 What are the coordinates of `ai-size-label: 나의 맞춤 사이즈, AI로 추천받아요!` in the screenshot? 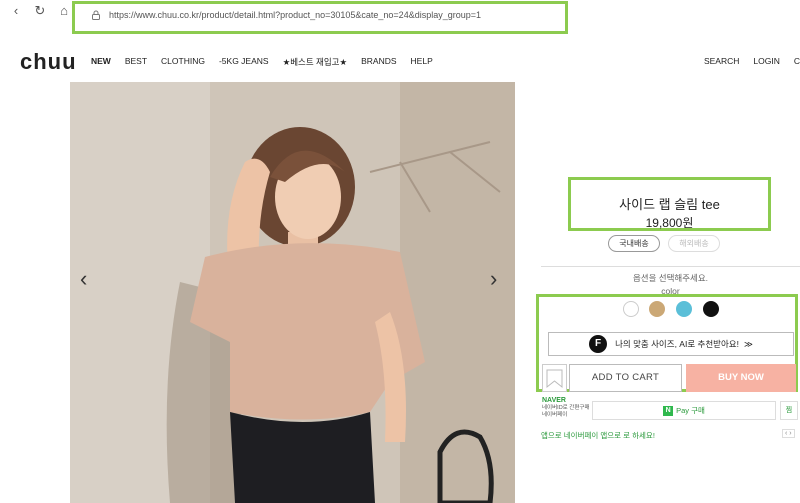 It's located at (677, 344).